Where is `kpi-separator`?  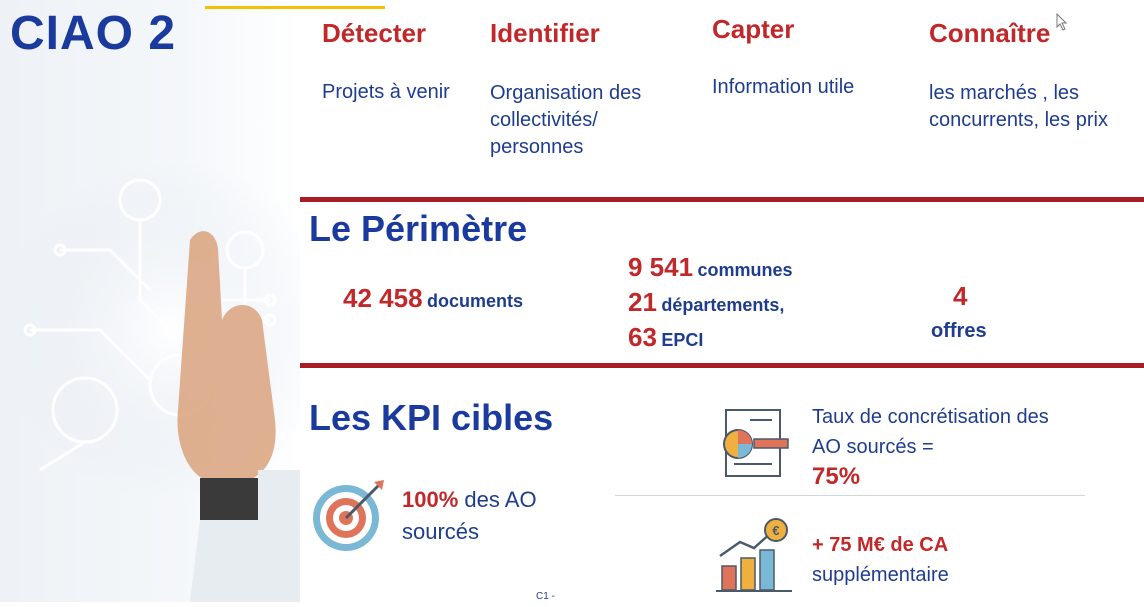 kpi-separator is located at coordinates (850, 495).